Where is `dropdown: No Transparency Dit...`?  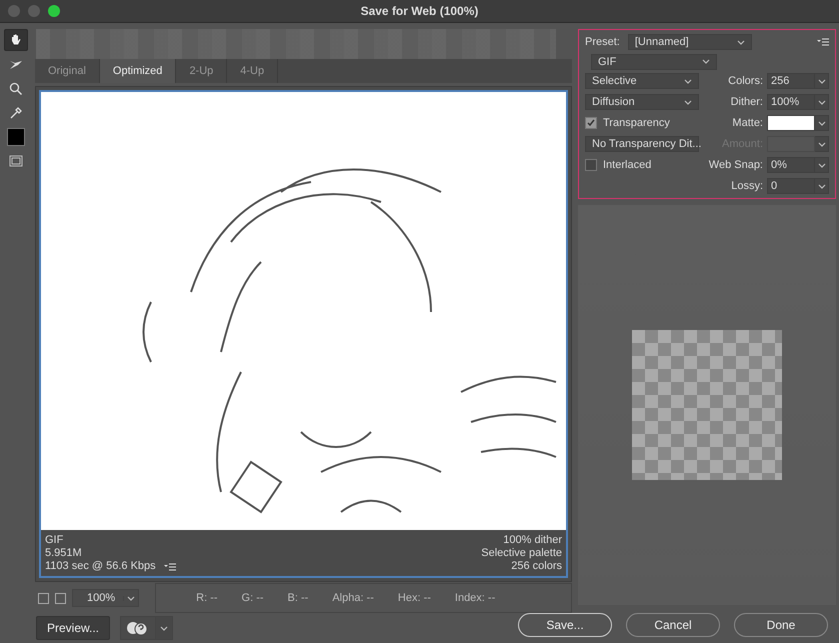 dropdown: No Transparency Dit... is located at coordinates (642, 144).